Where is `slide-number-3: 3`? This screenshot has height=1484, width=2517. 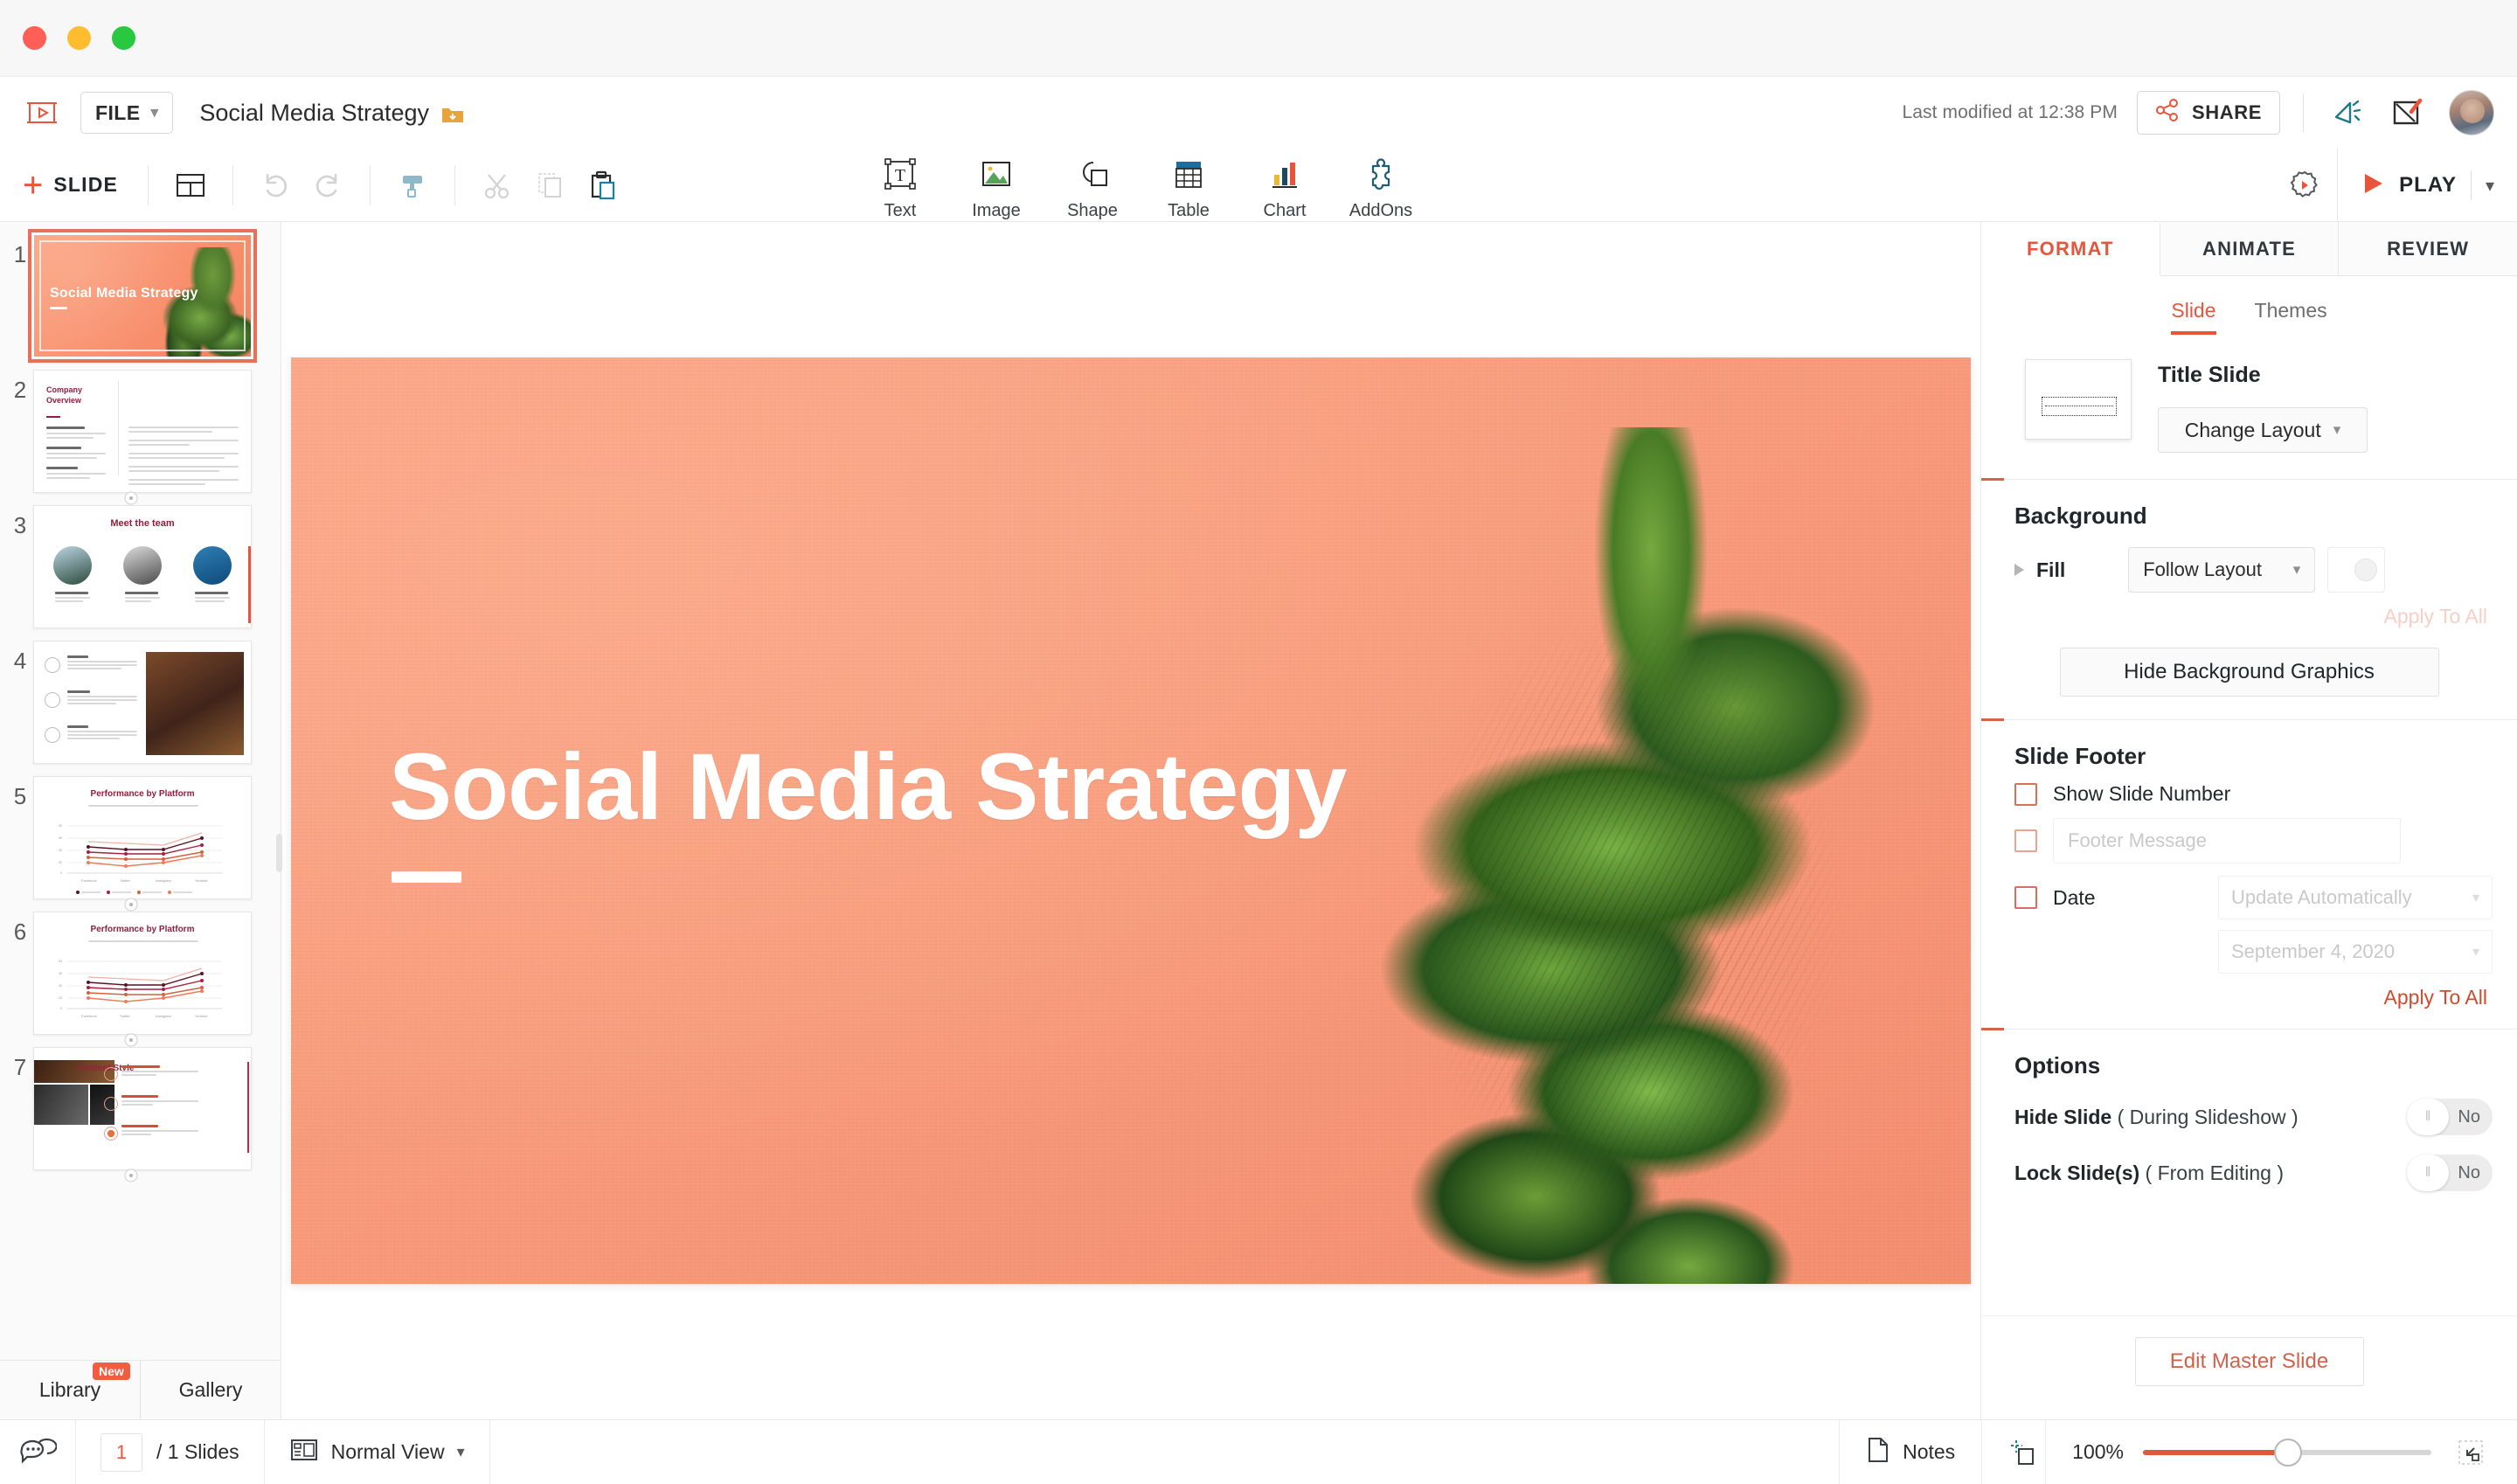 slide-number-3: 3 is located at coordinates (20, 525).